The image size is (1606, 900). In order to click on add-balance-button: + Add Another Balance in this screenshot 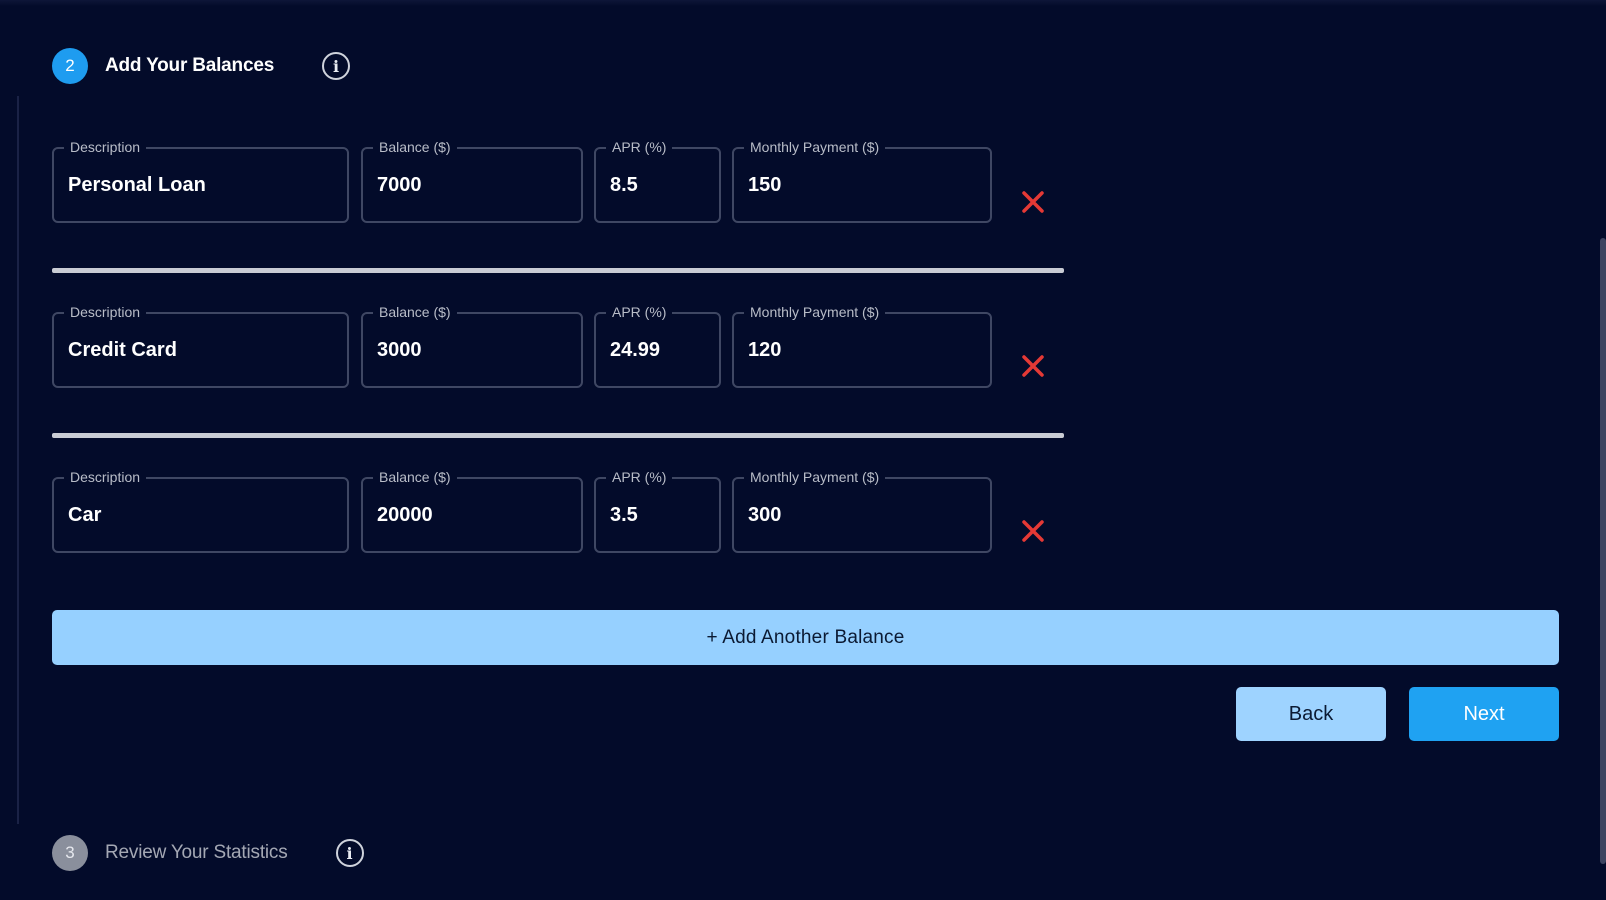, I will do `click(805, 637)`.